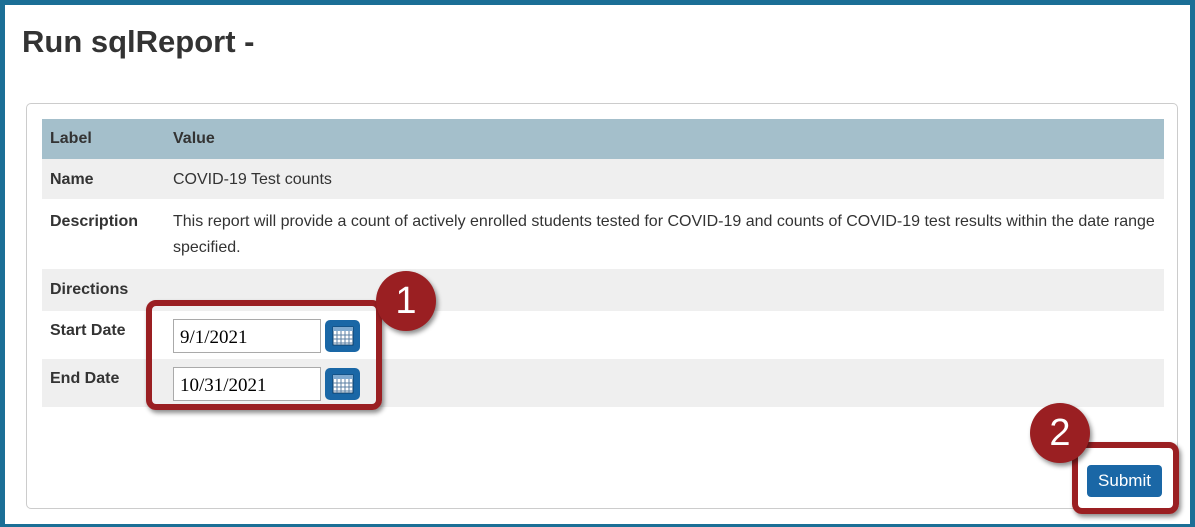 This screenshot has width=1195, height=527. What do you see at coordinates (664, 179) in the screenshot?
I see `row-value-name: COVID-19 Test counts` at bounding box center [664, 179].